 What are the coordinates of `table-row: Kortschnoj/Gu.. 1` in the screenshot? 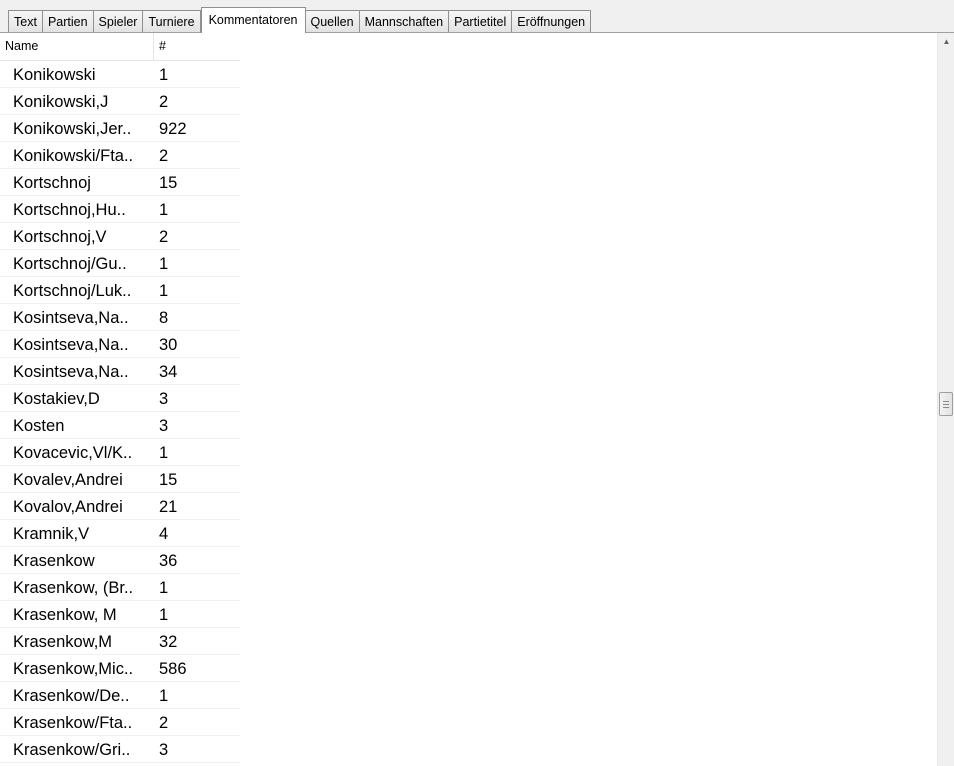 It's located at (120, 263).